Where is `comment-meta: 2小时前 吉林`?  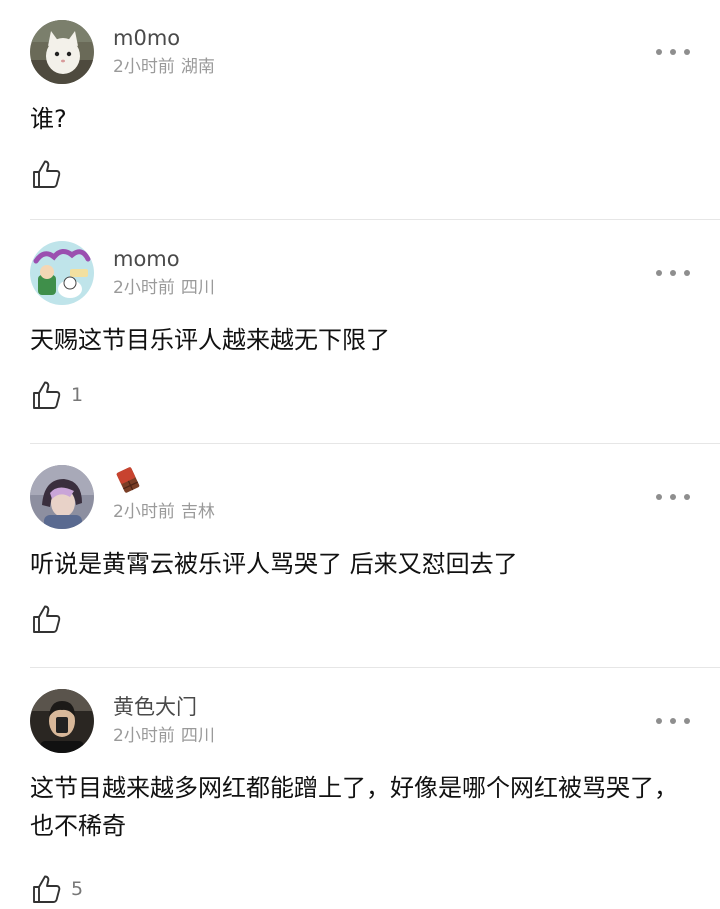 comment-meta: 2小时前 吉林 is located at coordinates (164, 512).